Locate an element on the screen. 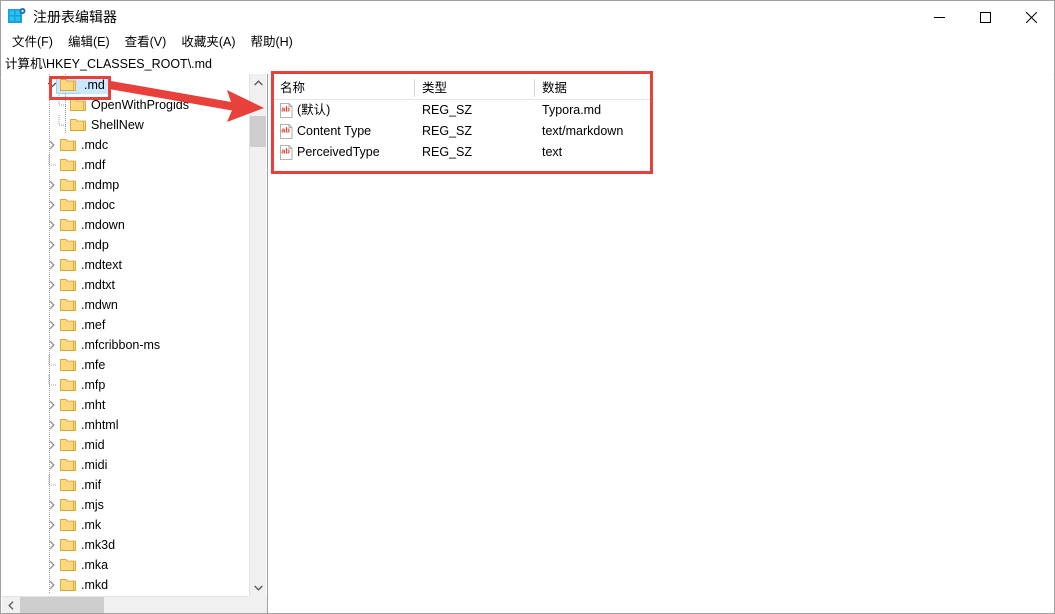 The width and height of the screenshot is (1055, 614). tree-item-mjs: .mjs is located at coordinates (126, 505).